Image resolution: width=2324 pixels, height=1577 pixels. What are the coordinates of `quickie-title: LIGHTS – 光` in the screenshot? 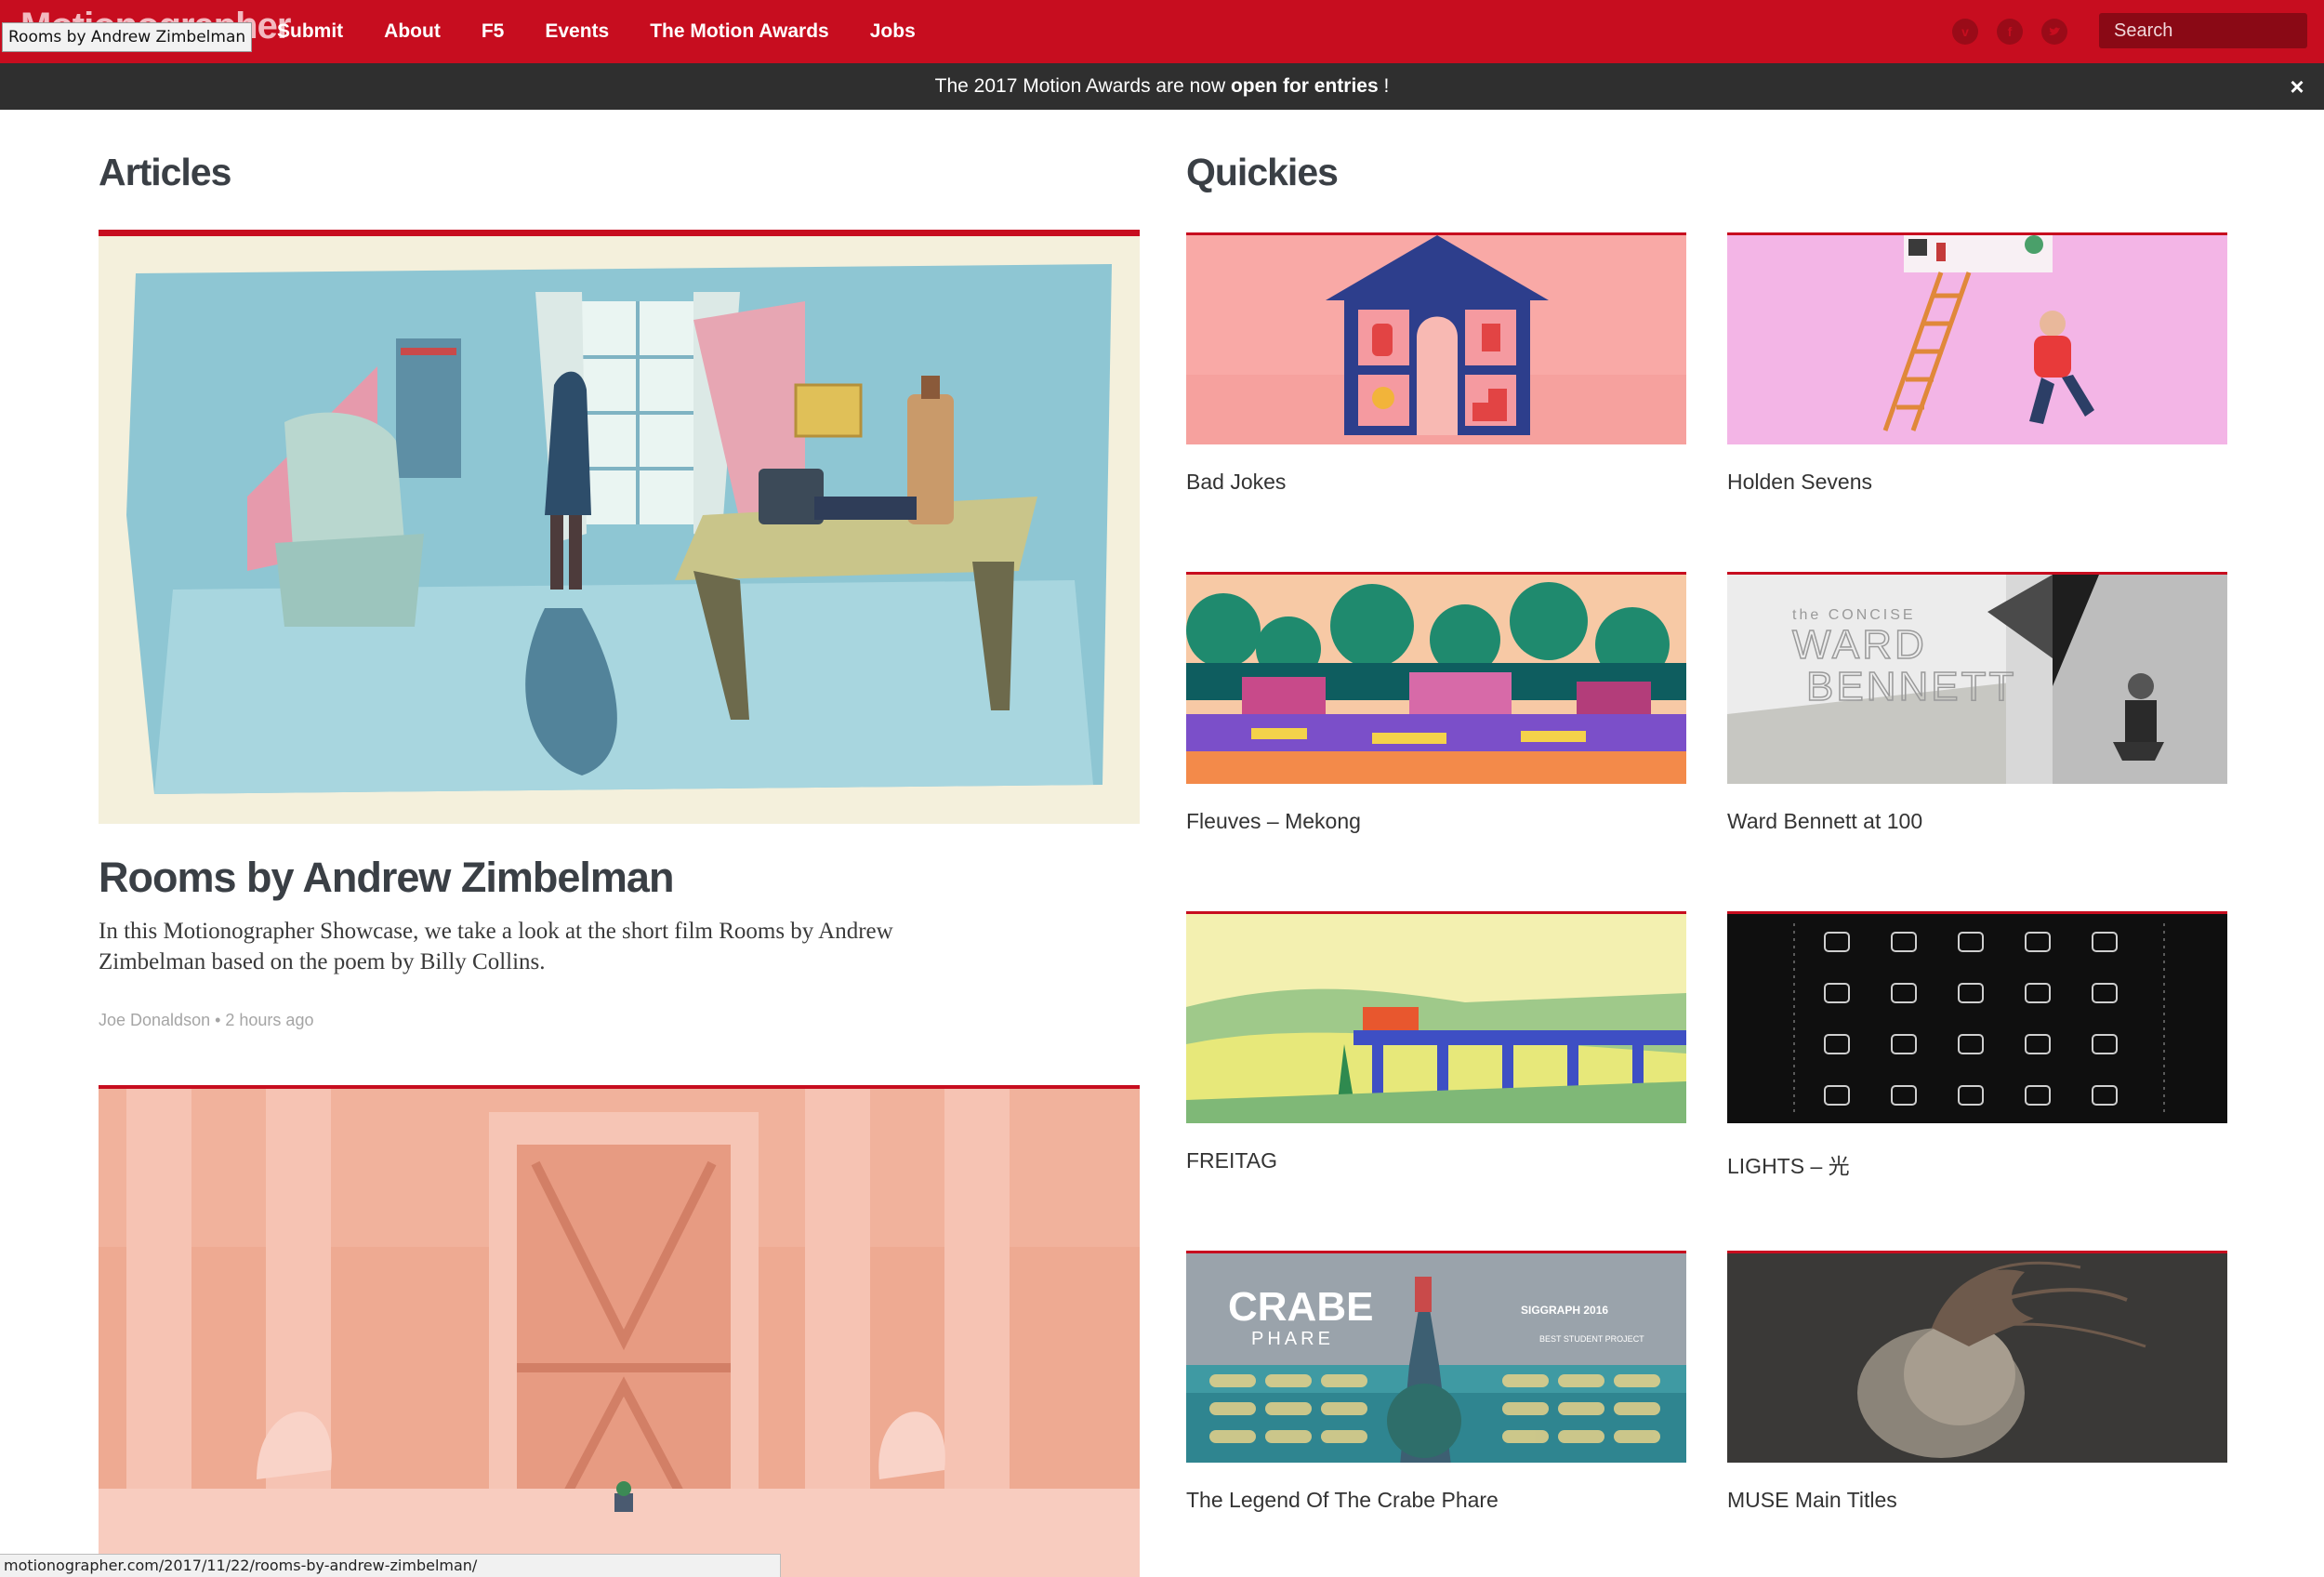 It's located at (1977, 1164).